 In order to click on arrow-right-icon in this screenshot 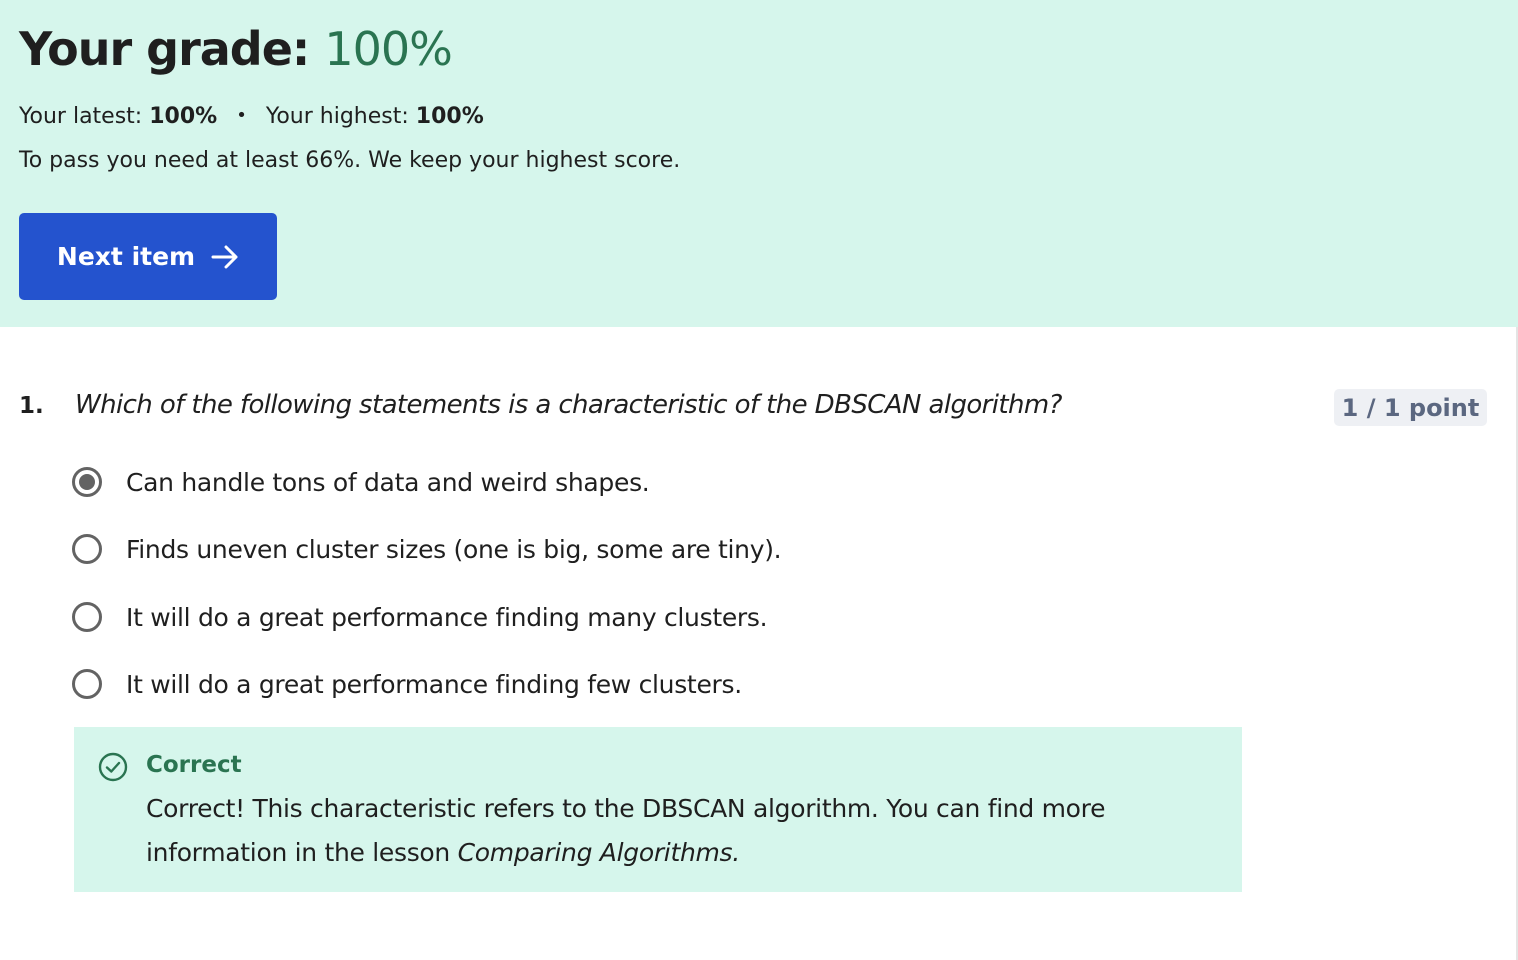, I will do `click(224, 256)`.